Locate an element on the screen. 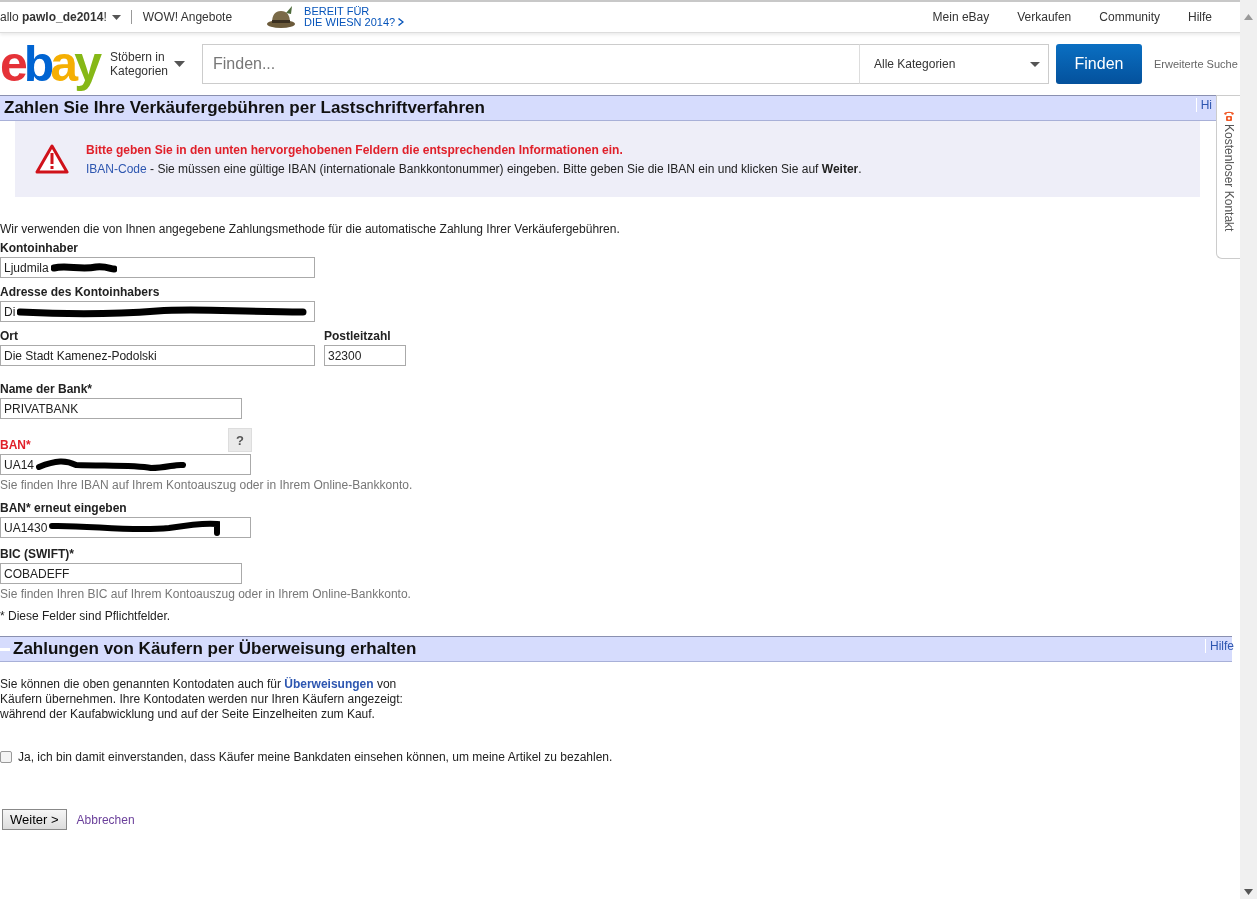 The width and height of the screenshot is (1257, 899). promo-link: BEREIT FÜR DIE WIESN 2014? is located at coordinates (354, 17).